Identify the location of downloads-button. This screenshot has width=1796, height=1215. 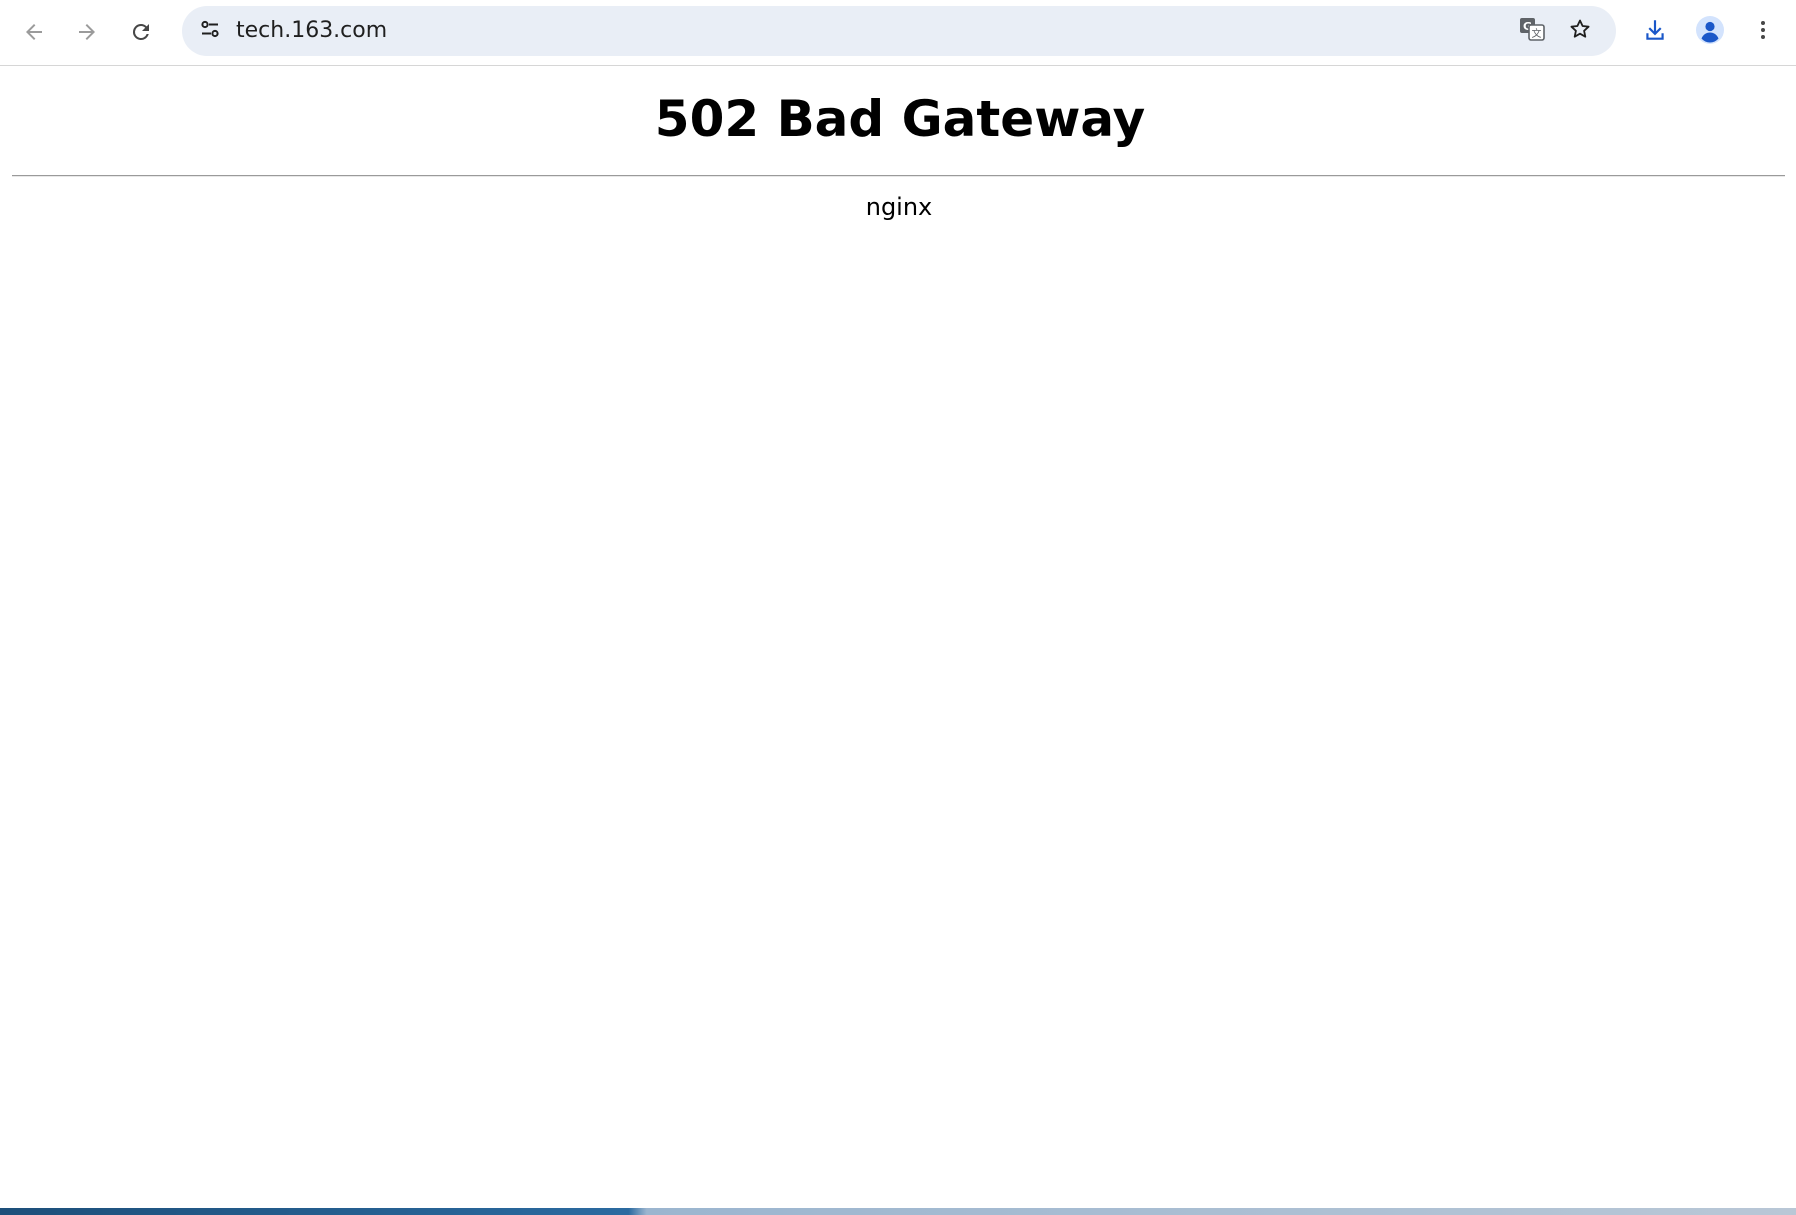
(1655, 32).